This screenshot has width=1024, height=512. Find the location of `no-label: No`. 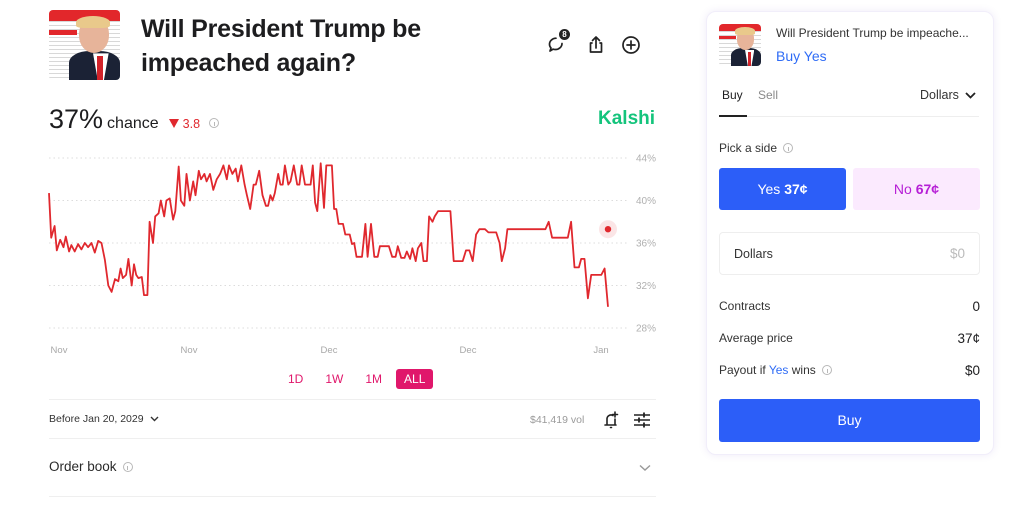

no-label: No is located at coordinates (902, 189).